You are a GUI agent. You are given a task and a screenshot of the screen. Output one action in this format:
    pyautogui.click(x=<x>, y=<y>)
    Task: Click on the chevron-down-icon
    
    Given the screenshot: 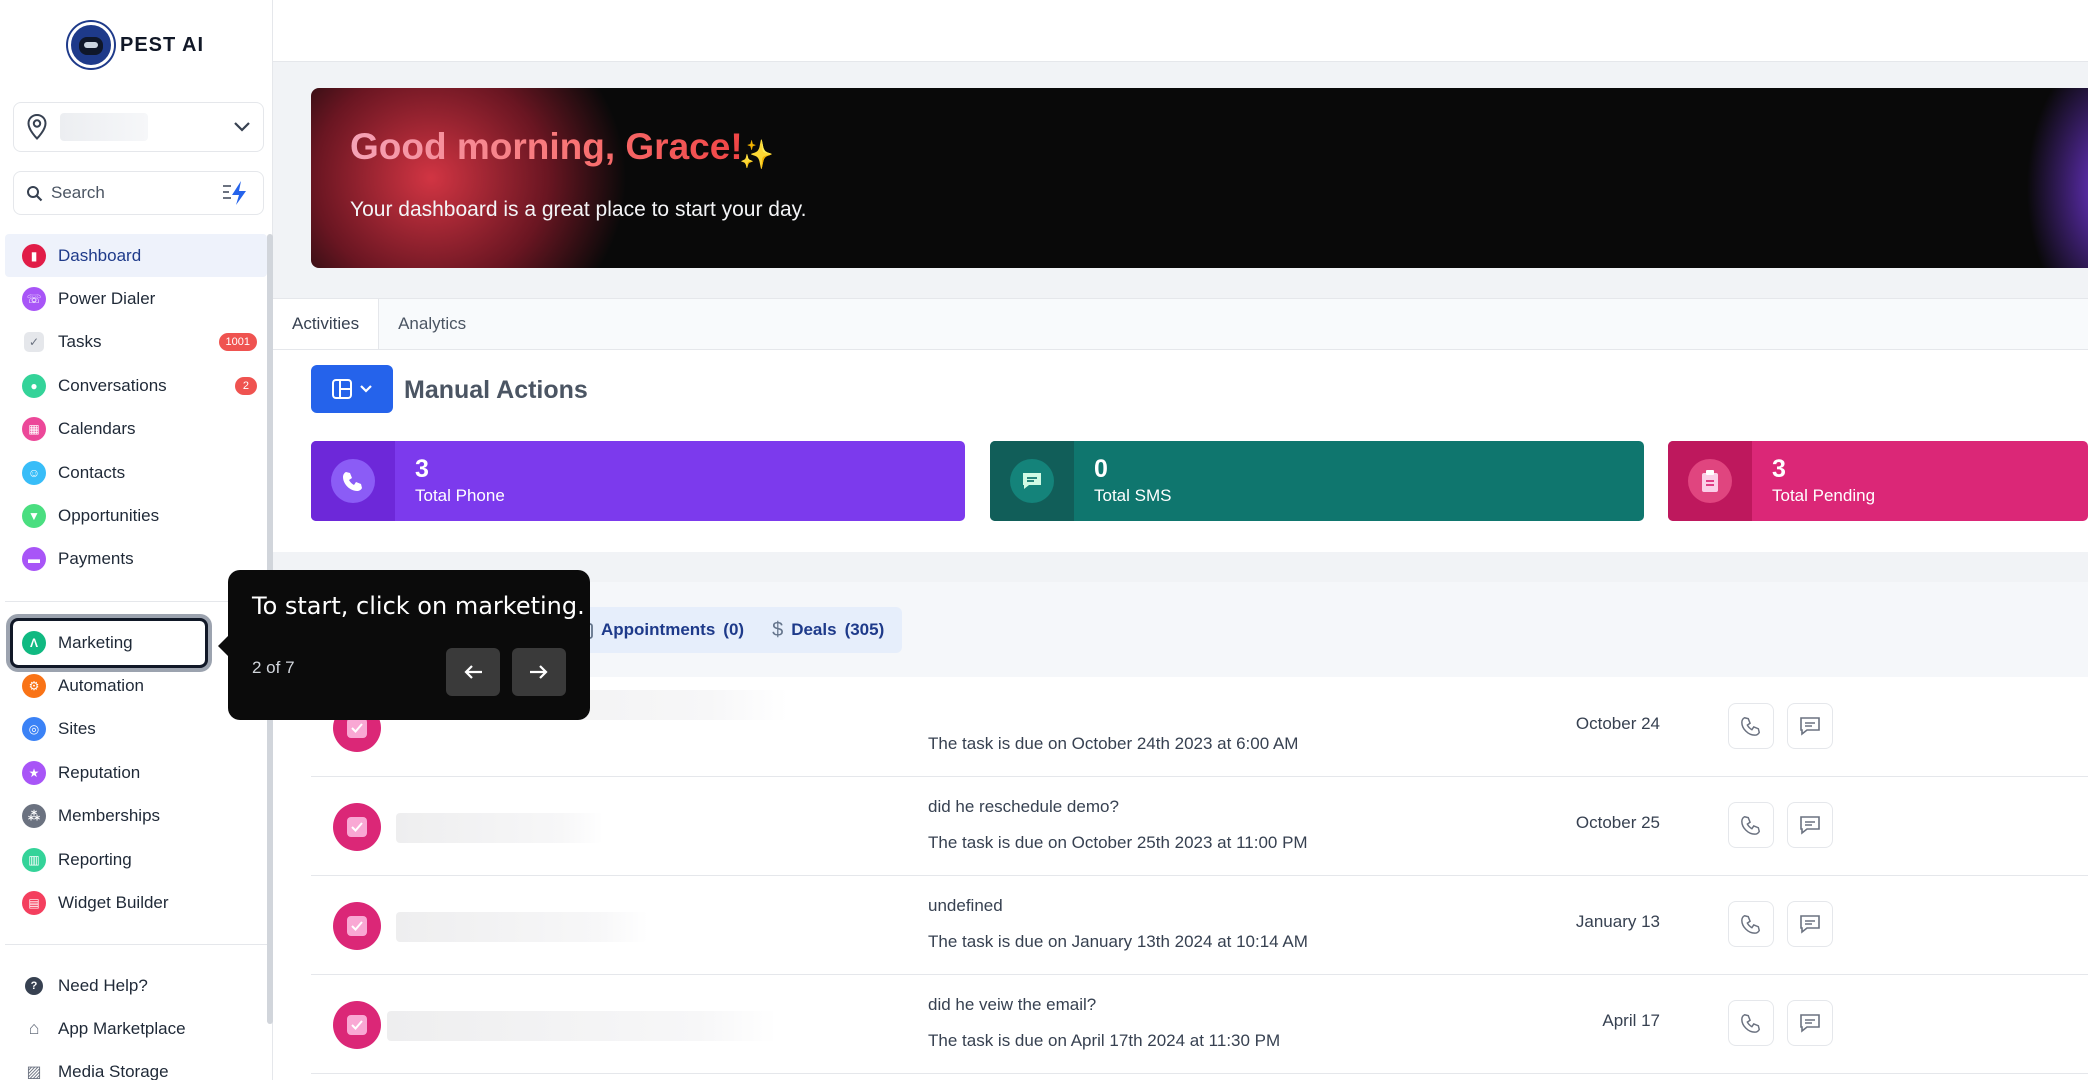 What is the action you would take?
    pyautogui.click(x=366, y=389)
    